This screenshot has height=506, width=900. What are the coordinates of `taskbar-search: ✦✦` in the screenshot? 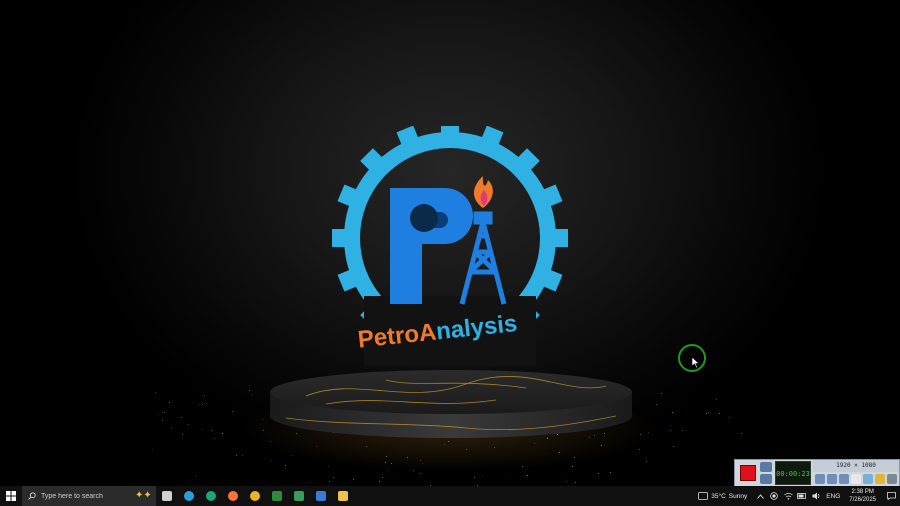 It's located at (89, 496).